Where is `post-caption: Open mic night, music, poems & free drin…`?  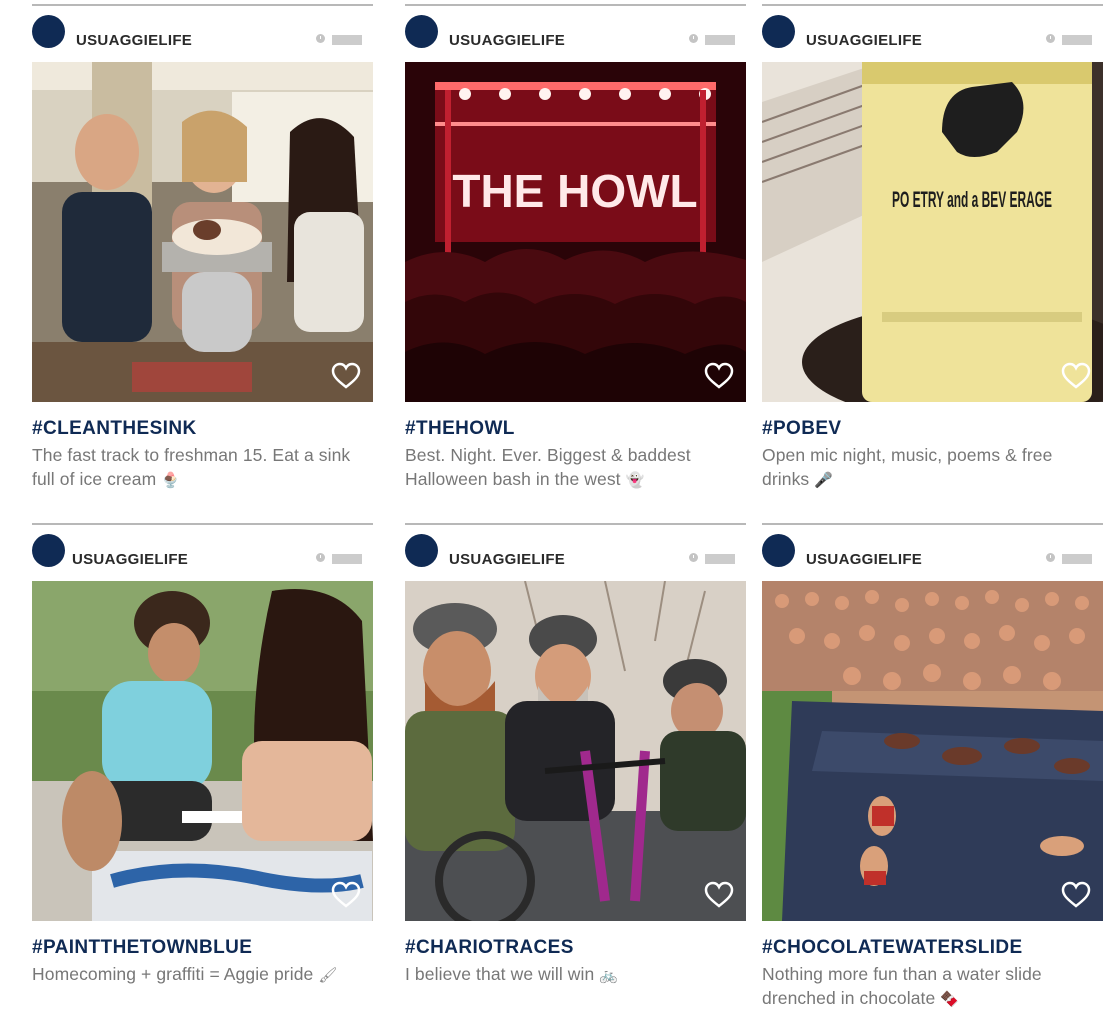 post-caption: Open mic night, music, poems & free drin… is located at coordinates (932, 468).